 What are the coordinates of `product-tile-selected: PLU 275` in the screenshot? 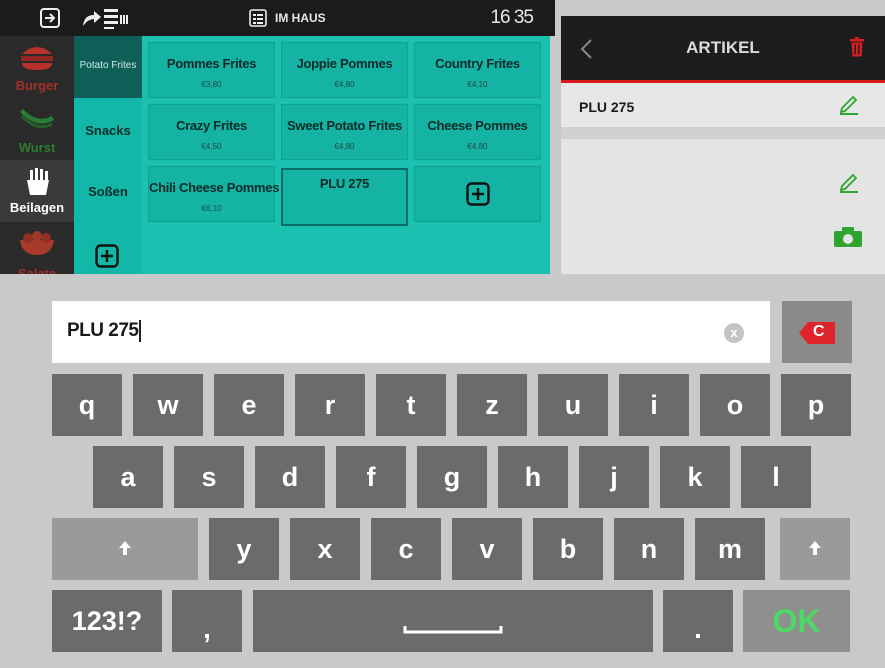 It's located at (344, 197).